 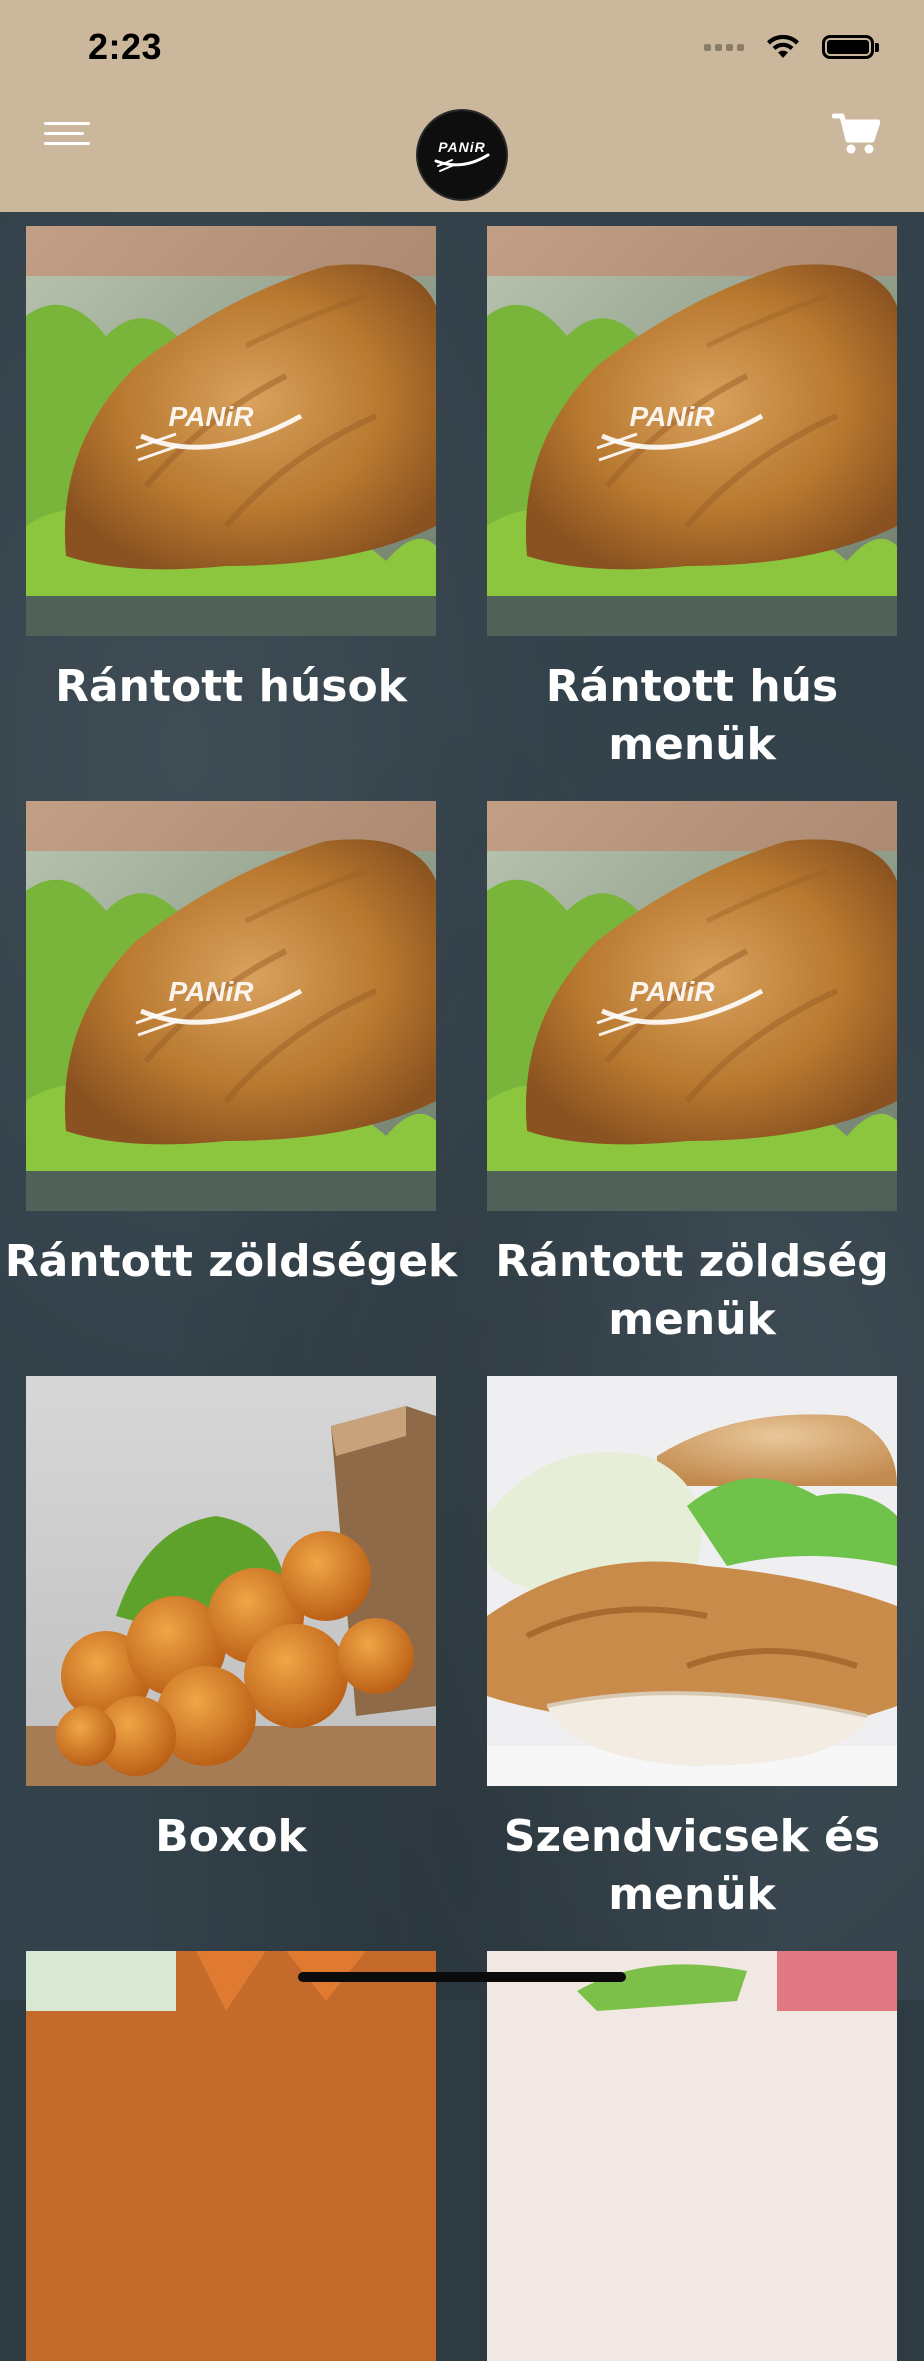 What do you see at coordinates (692, 1290) in the screenshot?
I see `category-title: Rántott zöldség menük` at bounding box center [692, 1290].